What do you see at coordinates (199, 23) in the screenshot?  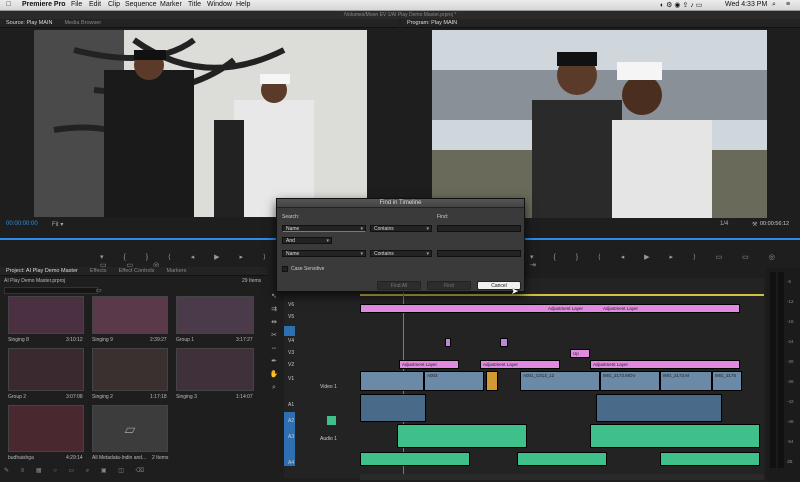 I see `source-monitor-header: Source: Play MAIN Media Browser` at bounding box center [199, 23].